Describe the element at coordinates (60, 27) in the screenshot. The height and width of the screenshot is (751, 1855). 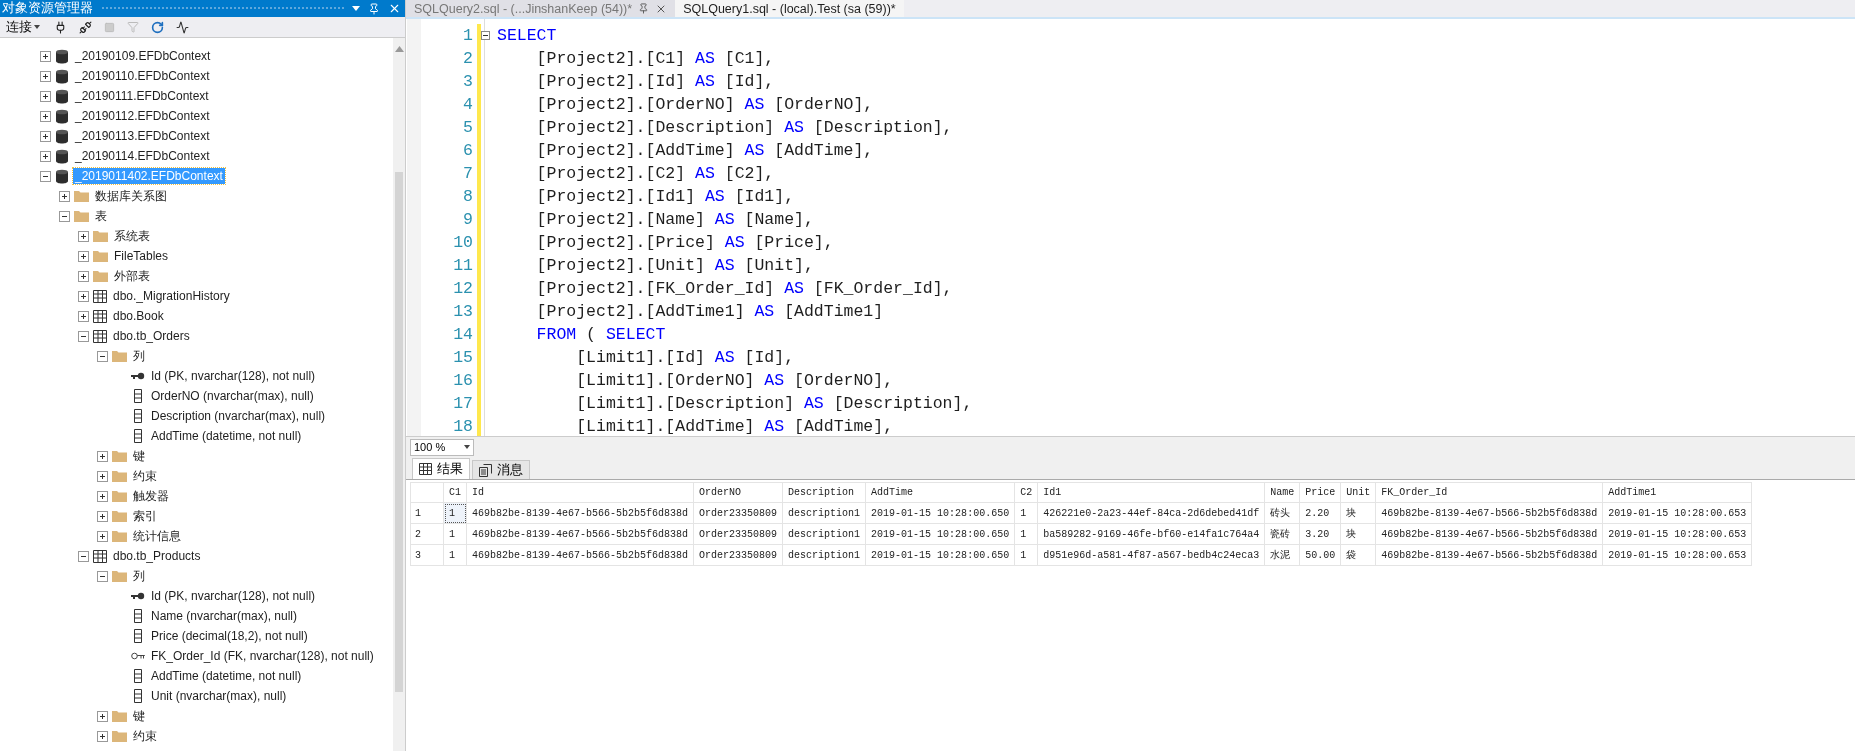
I see `plug-icon` at that location.